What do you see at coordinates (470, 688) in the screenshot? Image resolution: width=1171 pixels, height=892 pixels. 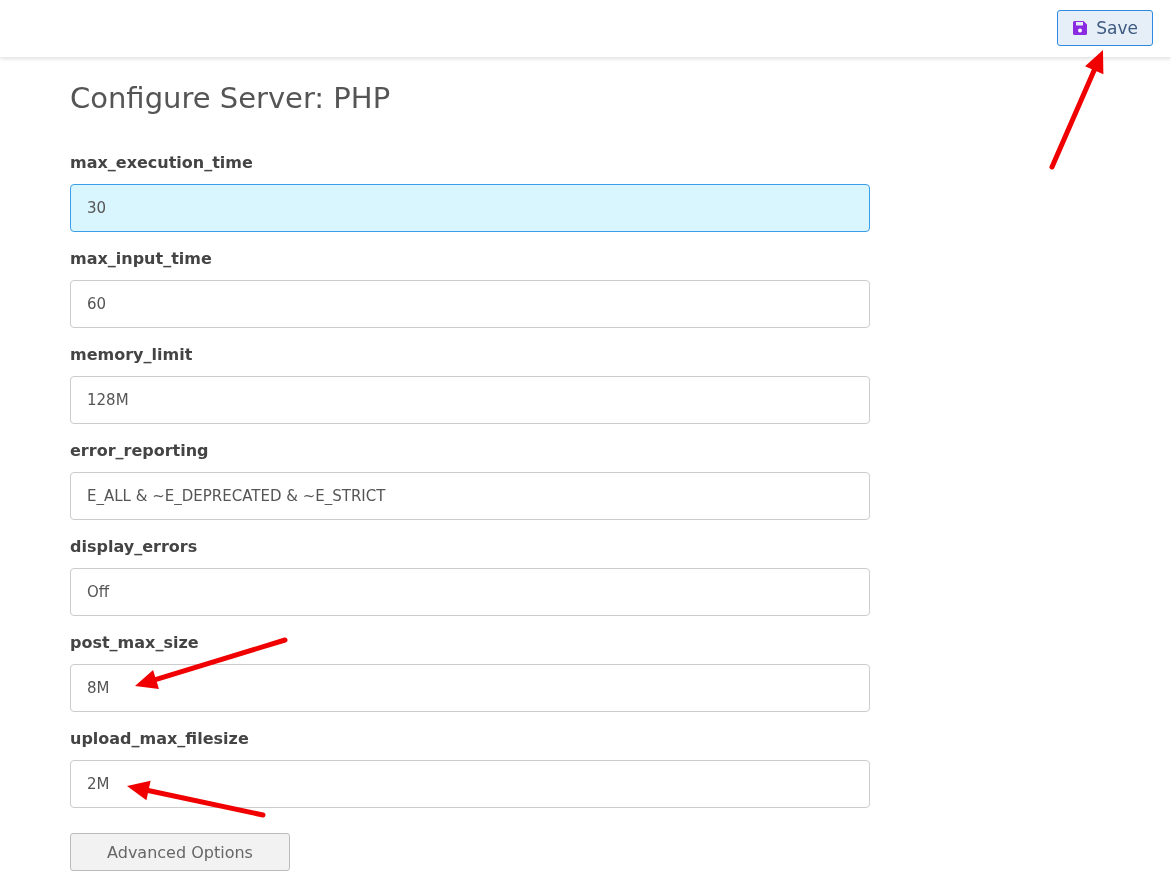 I see `input-field: 8M` at bounding box center [470, 688].